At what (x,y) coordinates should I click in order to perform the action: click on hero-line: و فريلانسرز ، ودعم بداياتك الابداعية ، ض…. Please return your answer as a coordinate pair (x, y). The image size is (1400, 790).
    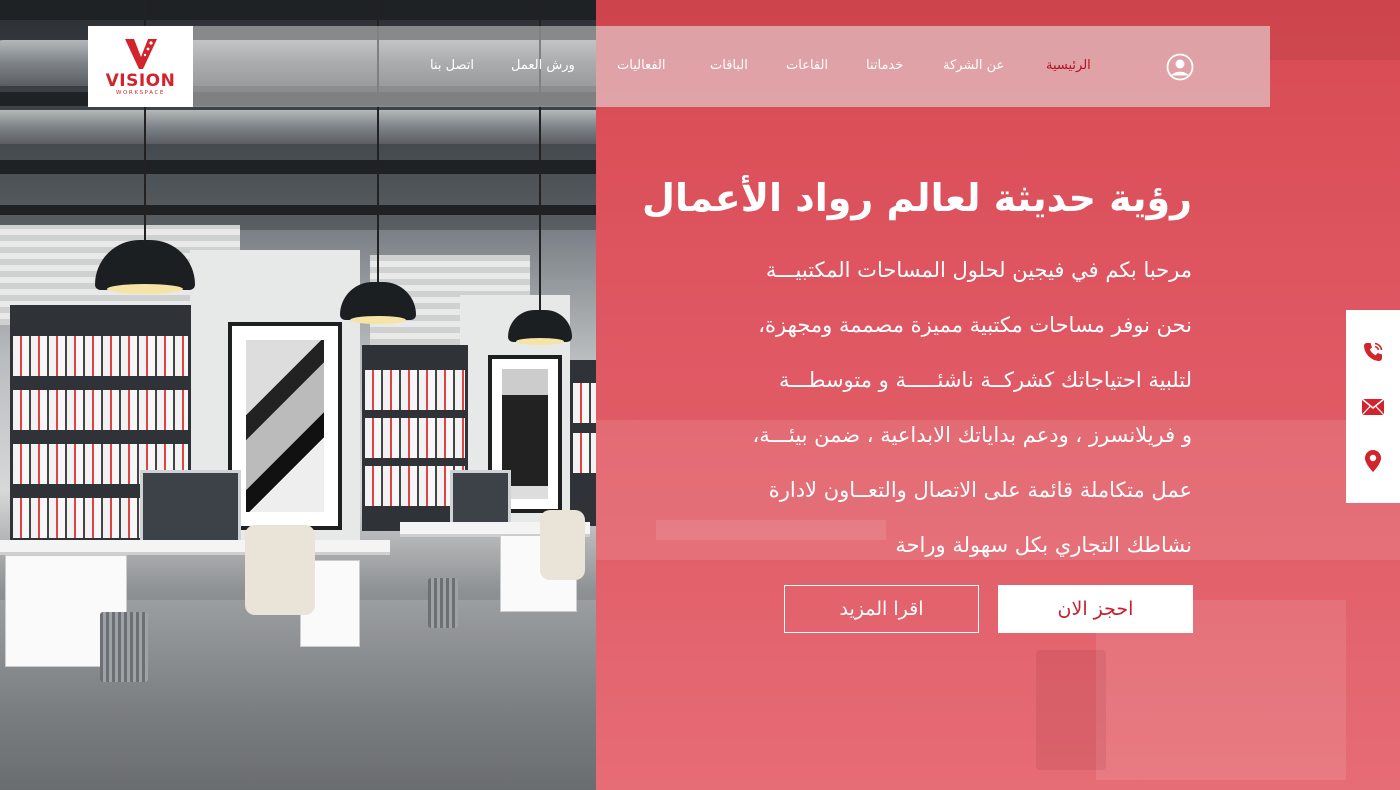
    Looking at the image, I should click on (972, 435).